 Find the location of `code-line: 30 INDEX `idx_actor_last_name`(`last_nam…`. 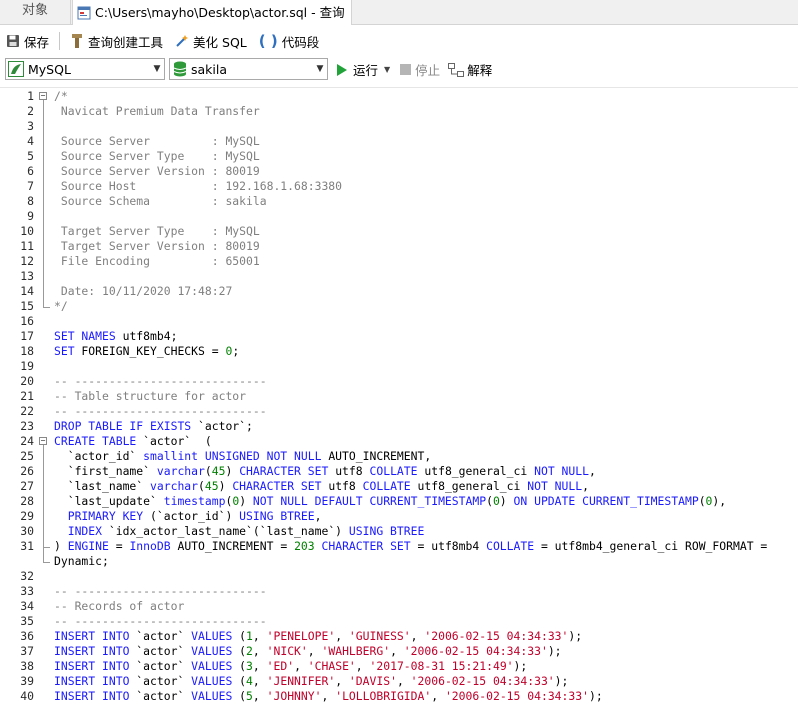

code-line: 30 INDEX `idx_actor_last_name`(`last_nam… is located at coordinates (399, 531).